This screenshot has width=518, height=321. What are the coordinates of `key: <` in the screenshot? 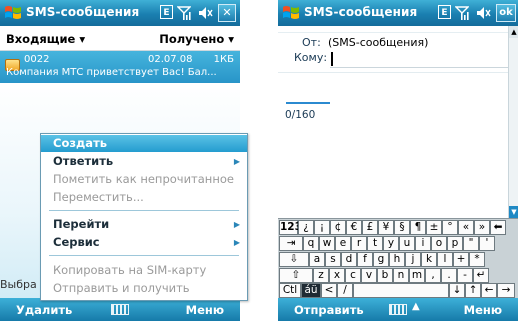 It's located at (329, 290).